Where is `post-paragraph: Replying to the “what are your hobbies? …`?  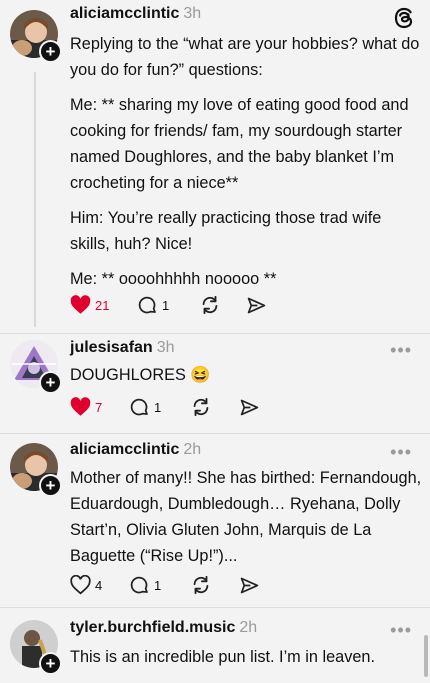
post-paragraph: Replying to the “what are your hobbies? … is located at coordinates (245, 57).